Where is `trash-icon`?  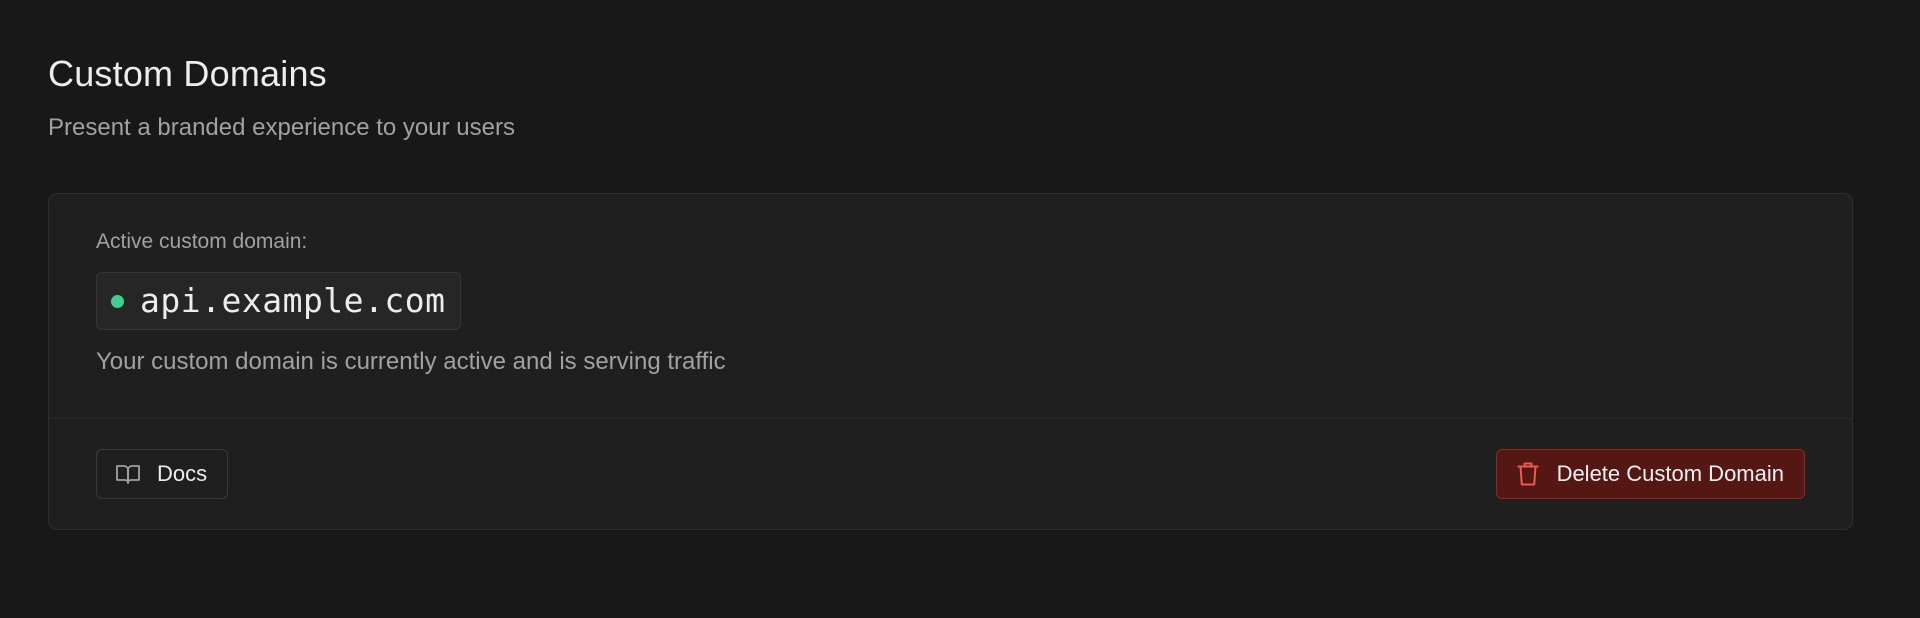
trash-icon is located at coordinates (1528, 474).